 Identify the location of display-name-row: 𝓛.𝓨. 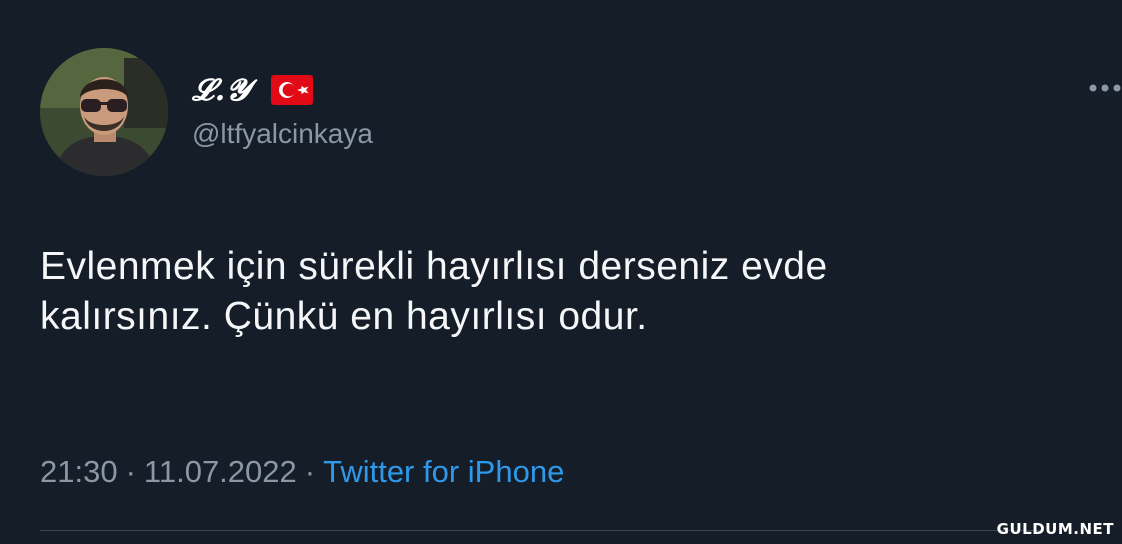
(252, 90).